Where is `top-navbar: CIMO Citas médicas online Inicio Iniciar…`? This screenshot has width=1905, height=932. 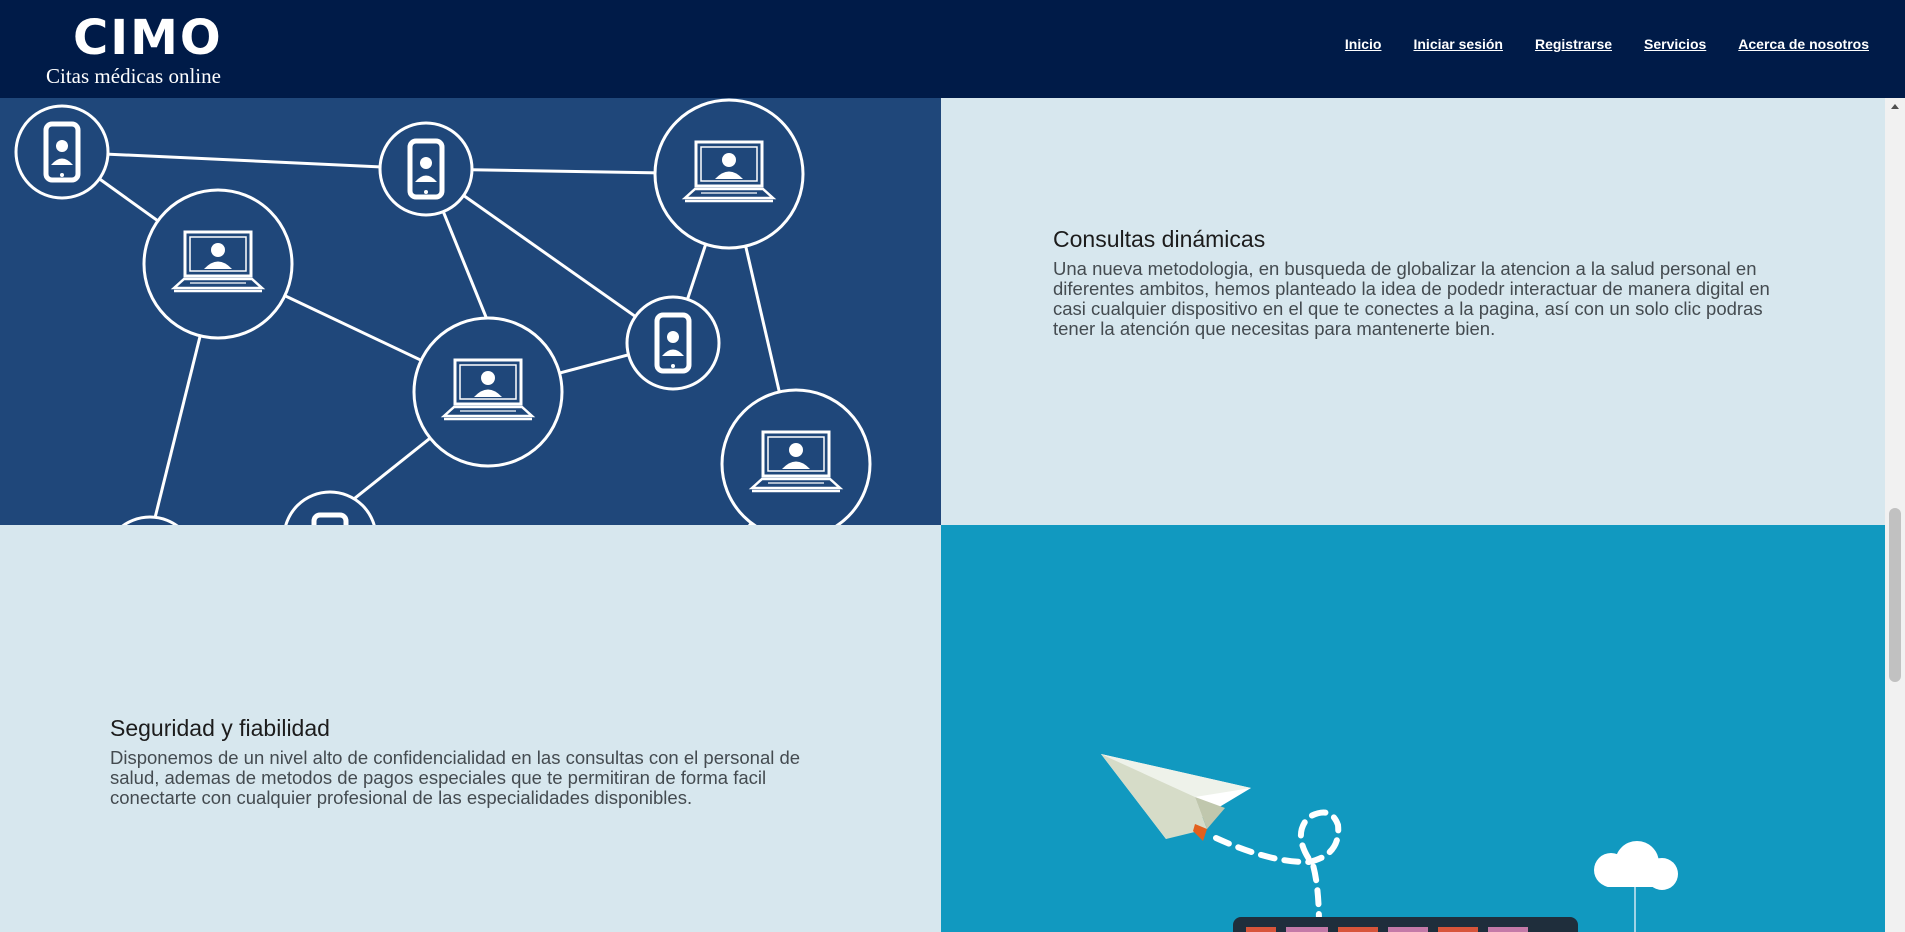
top-navbar: CIMO Citas médicas online Inicio Iniciar… is located at coordinates (952, 49).